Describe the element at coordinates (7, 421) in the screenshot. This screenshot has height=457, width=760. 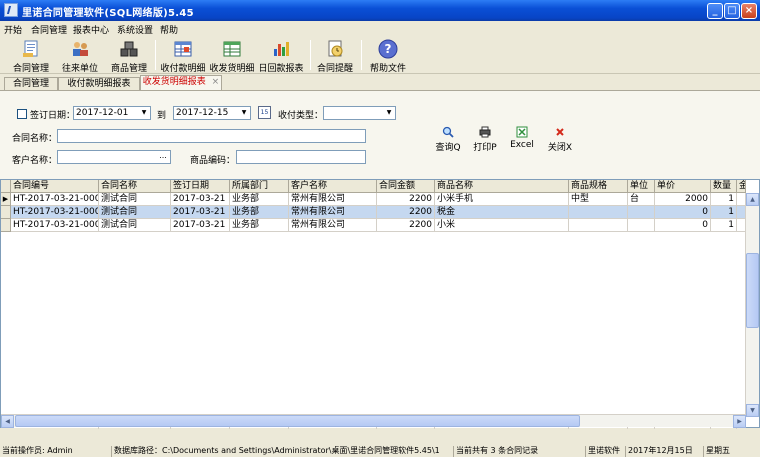
I see `scroll-left-icon: ◀` at that location.